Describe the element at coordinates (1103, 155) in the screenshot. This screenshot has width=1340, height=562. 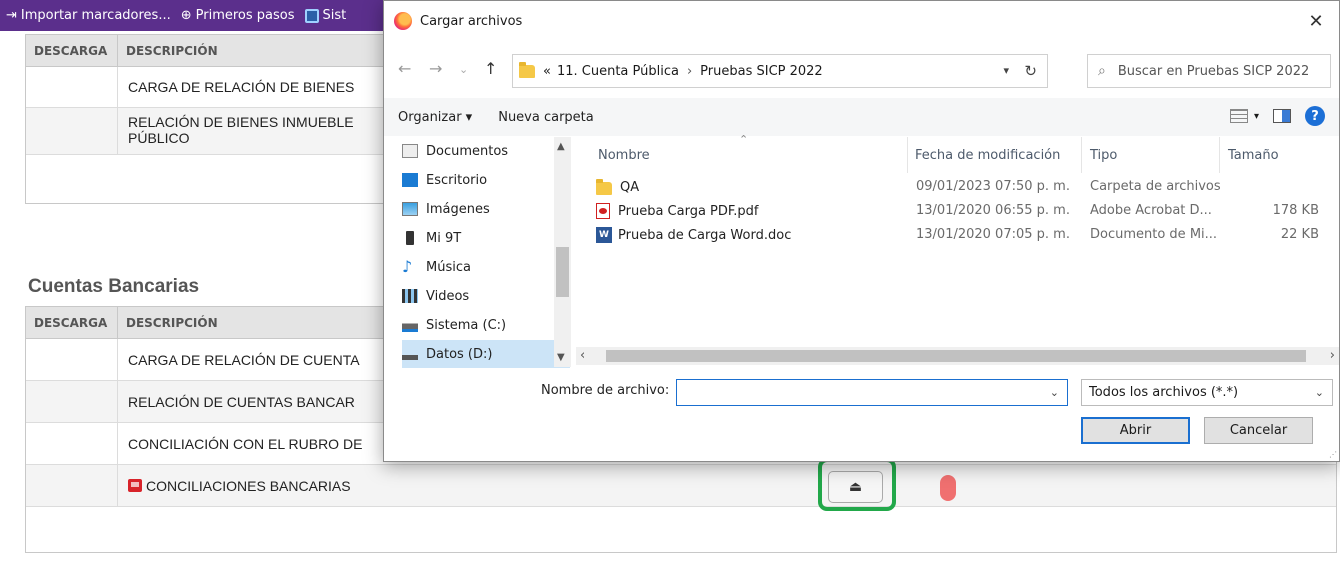
I see `column-type: Tipo` at that location.